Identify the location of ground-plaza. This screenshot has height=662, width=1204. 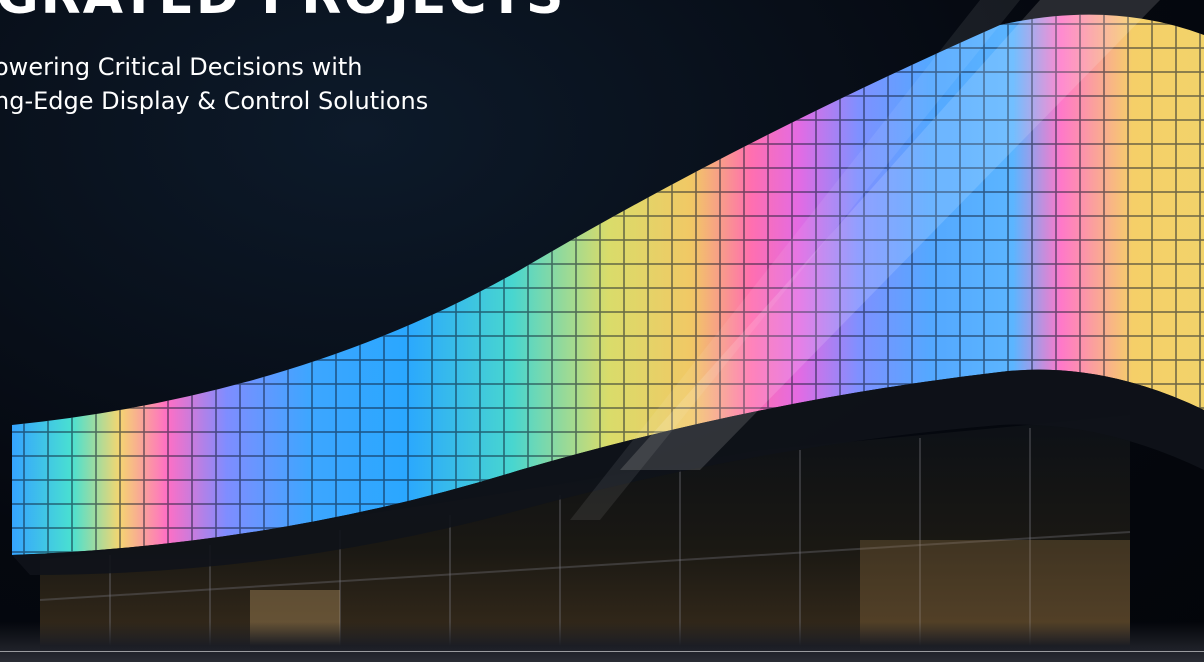
(602, 642).